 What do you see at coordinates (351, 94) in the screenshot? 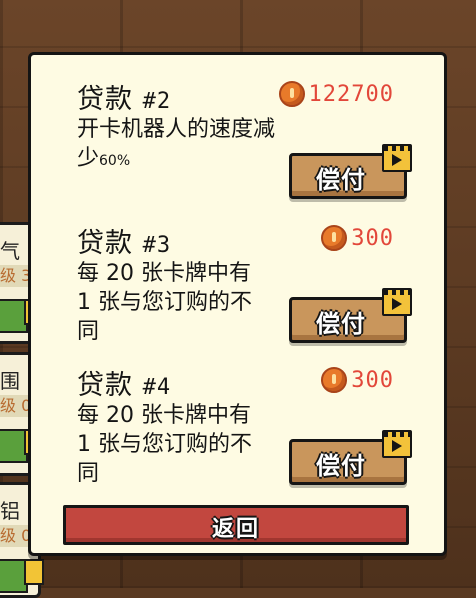
I see `loan-price-value: 122700` at bounding box center [351, 94].